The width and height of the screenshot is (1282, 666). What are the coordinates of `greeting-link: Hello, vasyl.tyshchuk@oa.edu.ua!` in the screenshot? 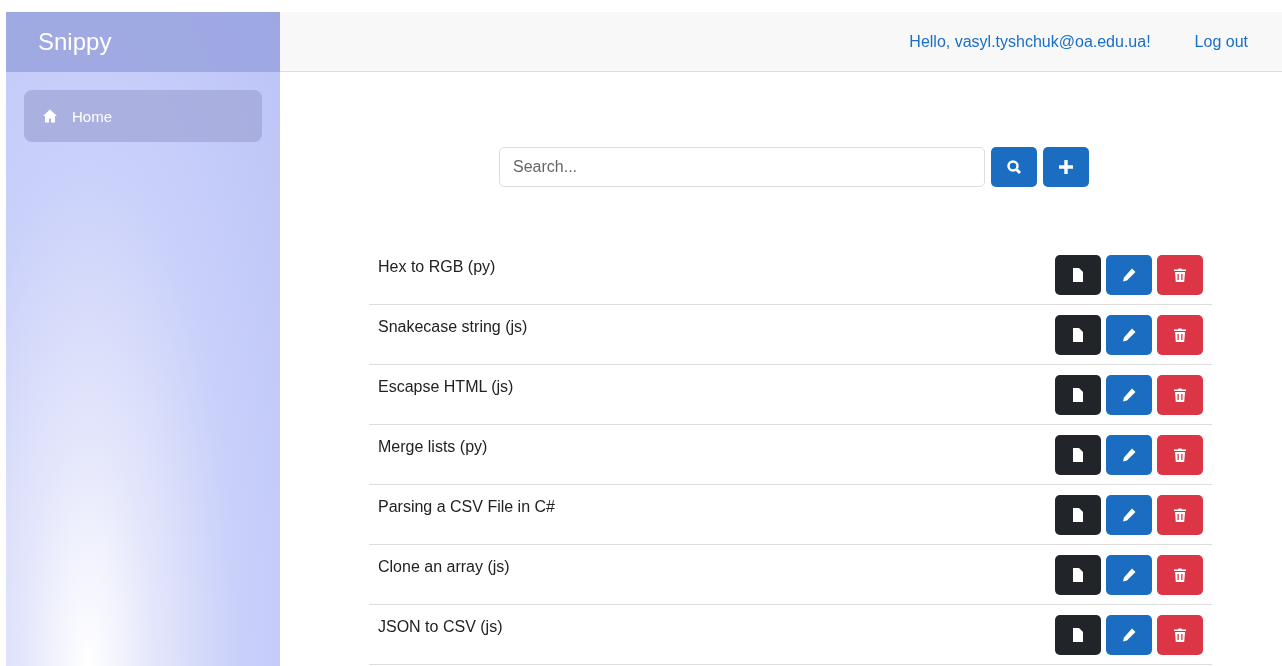 It's located at (1030, 41).